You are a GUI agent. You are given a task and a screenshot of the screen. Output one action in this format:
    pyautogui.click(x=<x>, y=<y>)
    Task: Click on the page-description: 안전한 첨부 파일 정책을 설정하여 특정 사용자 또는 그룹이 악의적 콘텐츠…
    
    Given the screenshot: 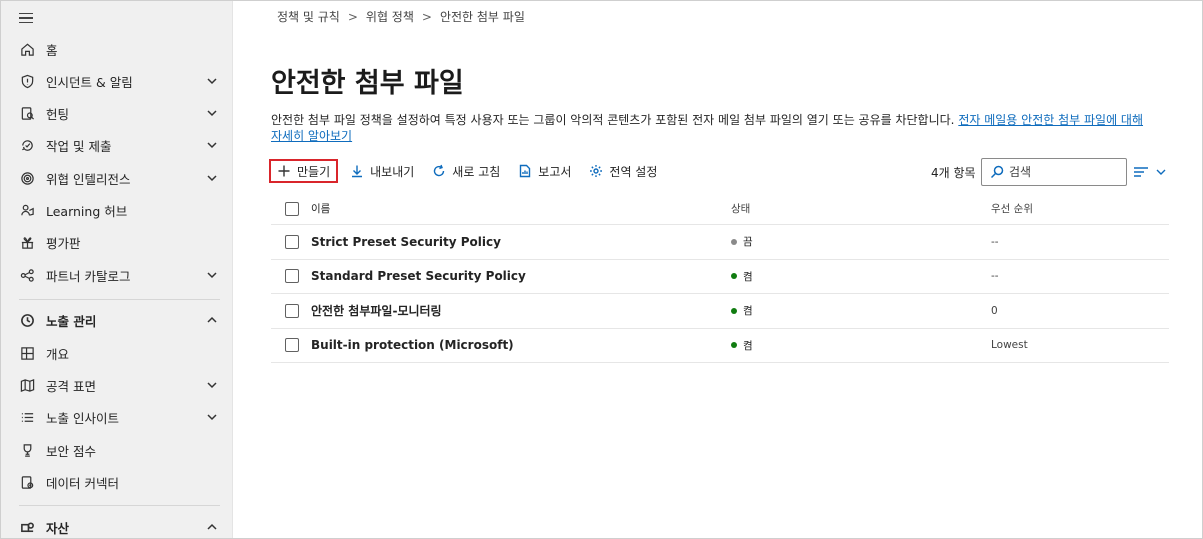 What is the action you would take?
    pyautogui.click(x=721, y=128)
    